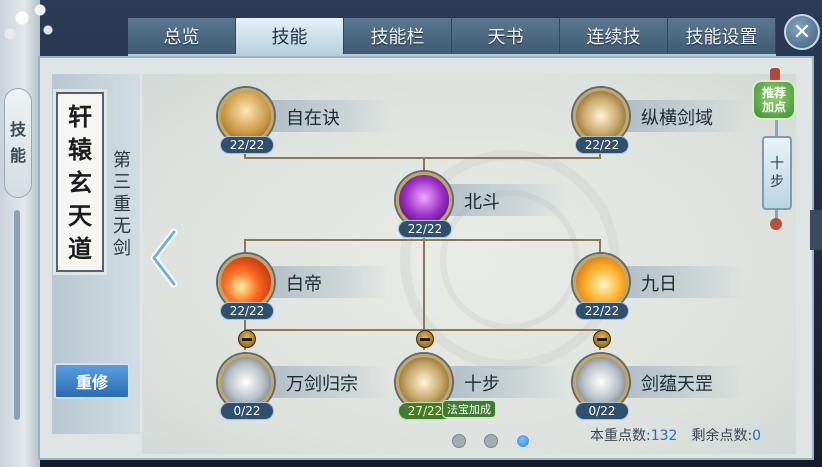  I want to click on side-tab-char: 能, so click(17, 155).